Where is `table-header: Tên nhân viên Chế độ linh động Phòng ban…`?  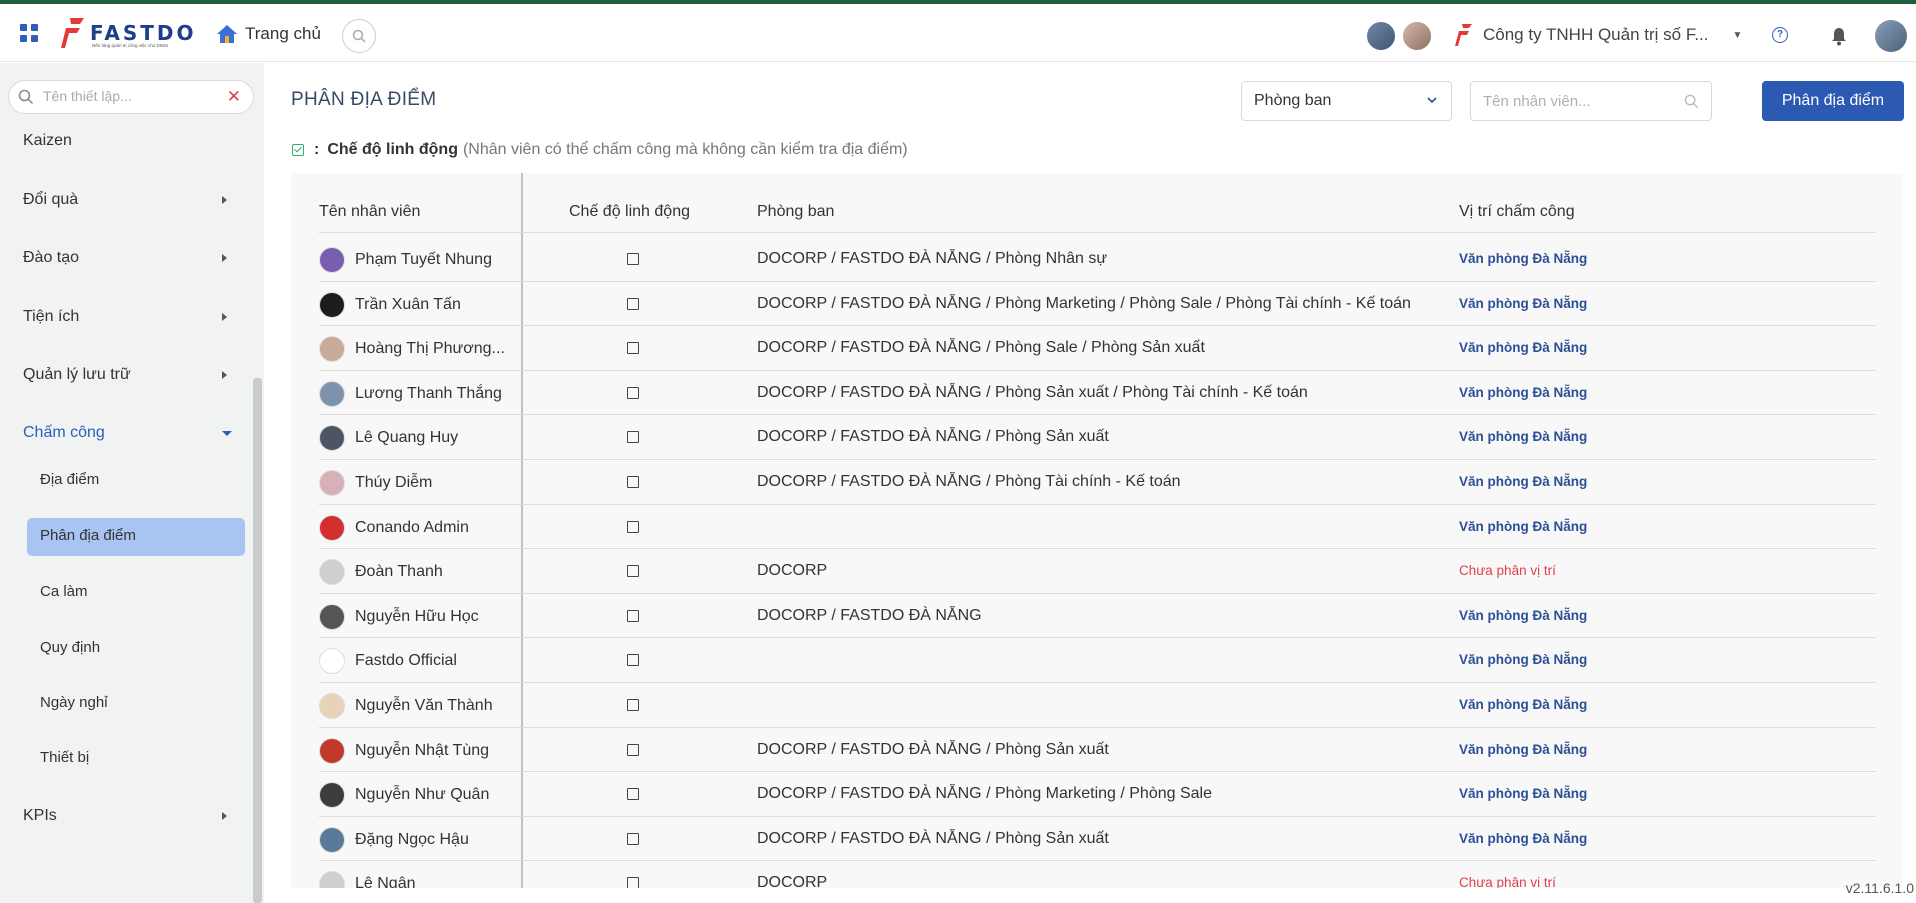 table-header: Tên nhân viên Chế độ linh động Phòng ban… is located at coordinates (1097, 218).